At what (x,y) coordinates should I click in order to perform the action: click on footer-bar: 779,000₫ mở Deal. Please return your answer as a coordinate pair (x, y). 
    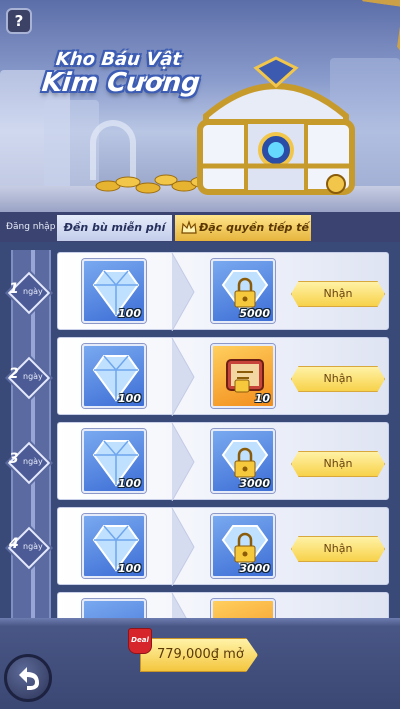
    Looking at the image, I should click on (200, 663).